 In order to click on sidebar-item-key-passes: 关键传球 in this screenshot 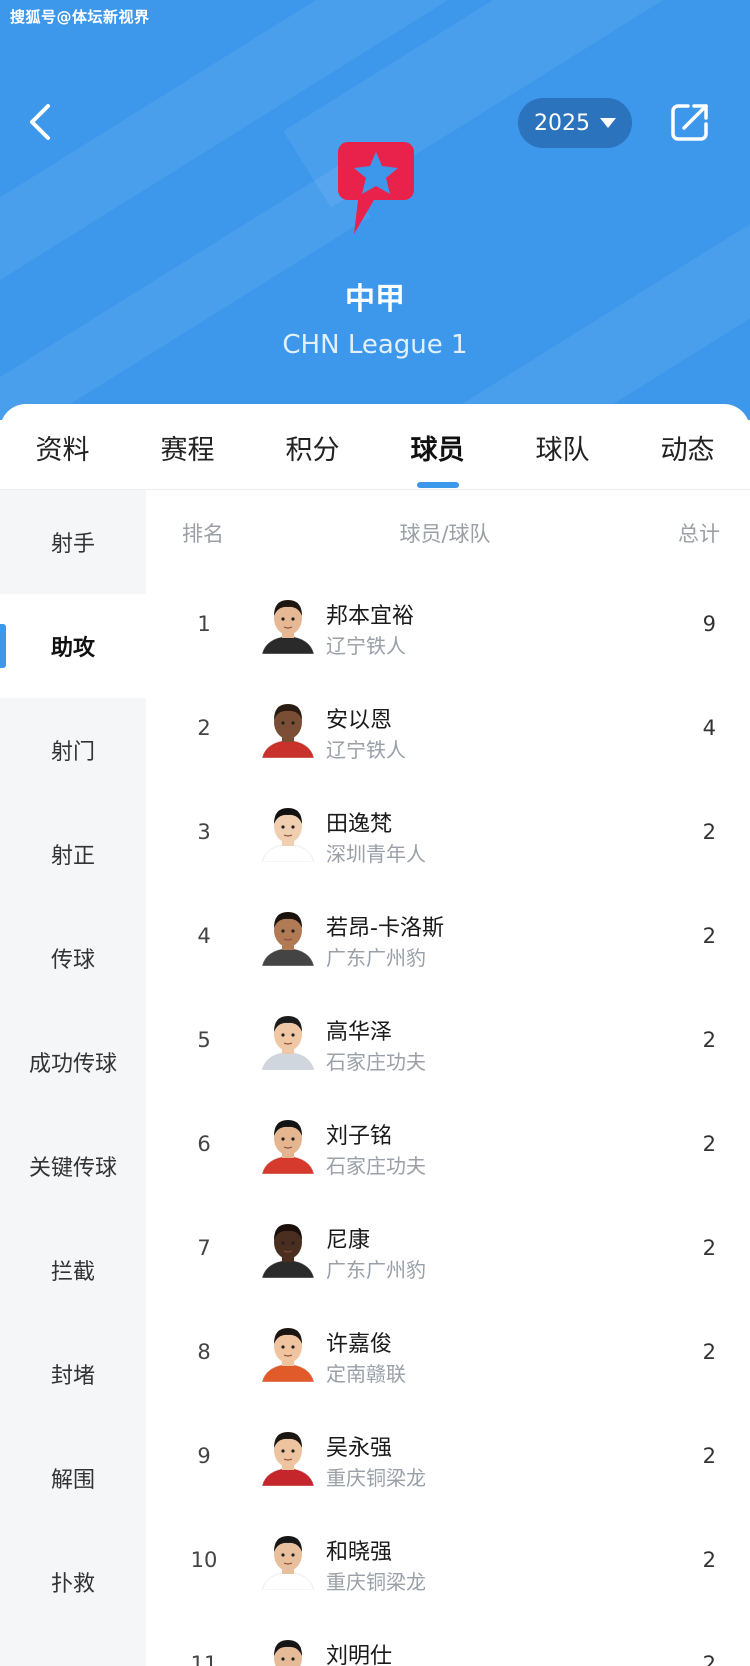, I will do `click(73, 1166)`.